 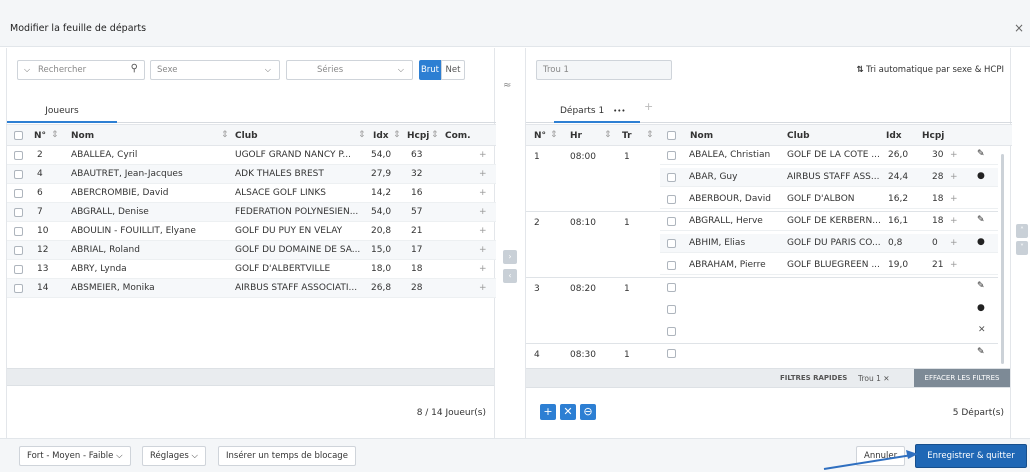 What do you see at coordinates (453, 70) in the screenshot?
I see `net-toggle: Net` at bounding box center [453, 70].